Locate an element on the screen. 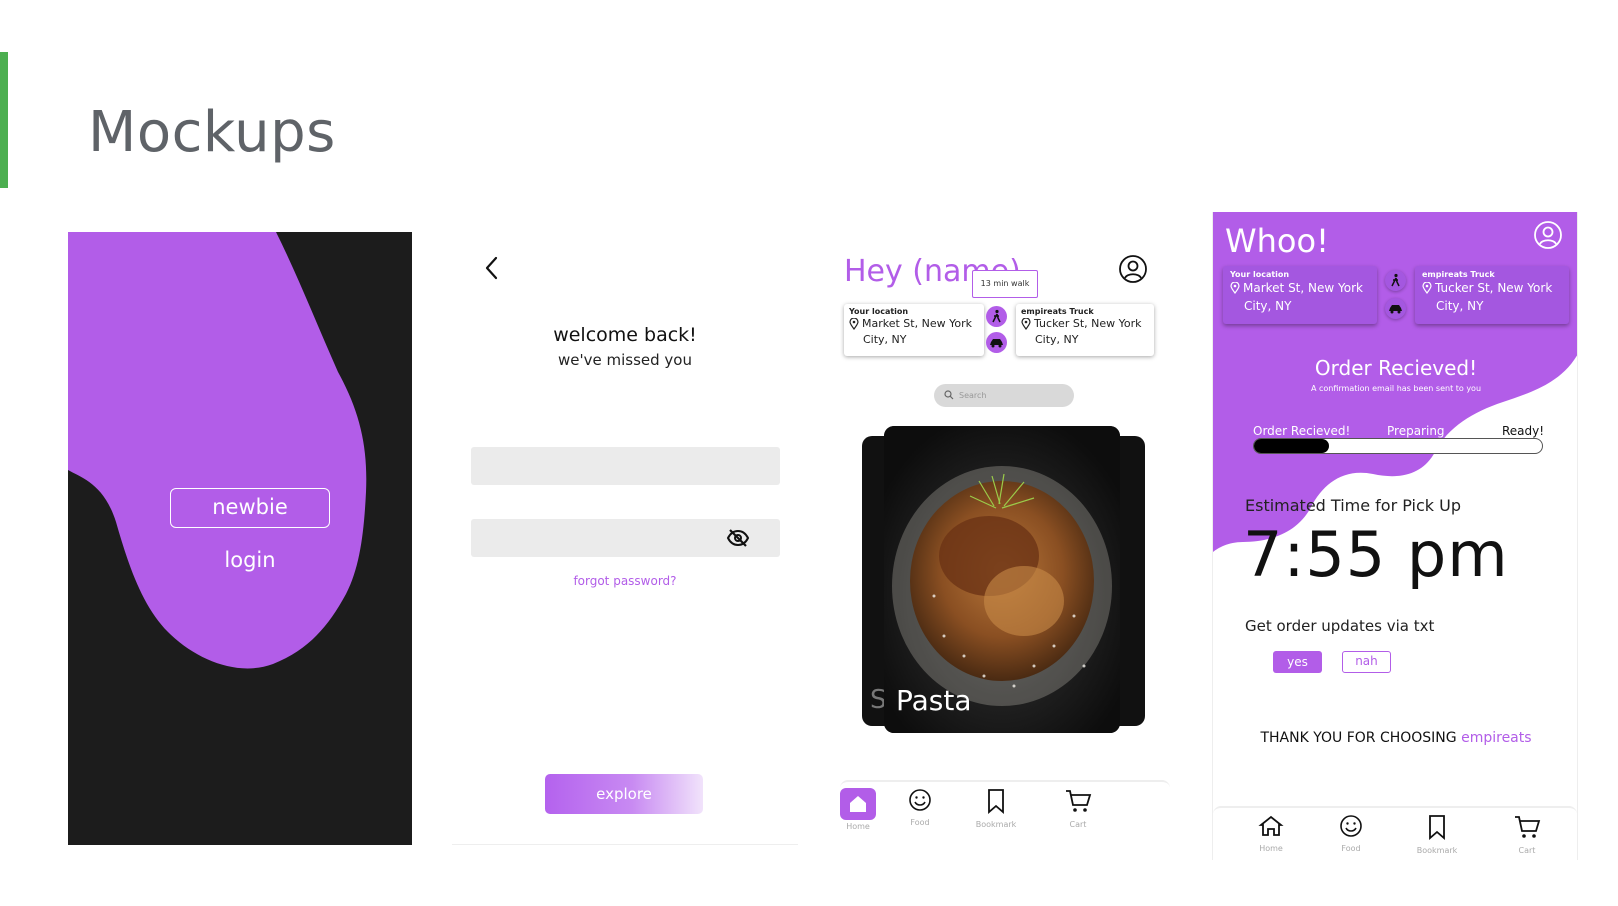 The width and height of the screenshot is (1618, 906). eye-off-icon is located at coordinates (738, 538).